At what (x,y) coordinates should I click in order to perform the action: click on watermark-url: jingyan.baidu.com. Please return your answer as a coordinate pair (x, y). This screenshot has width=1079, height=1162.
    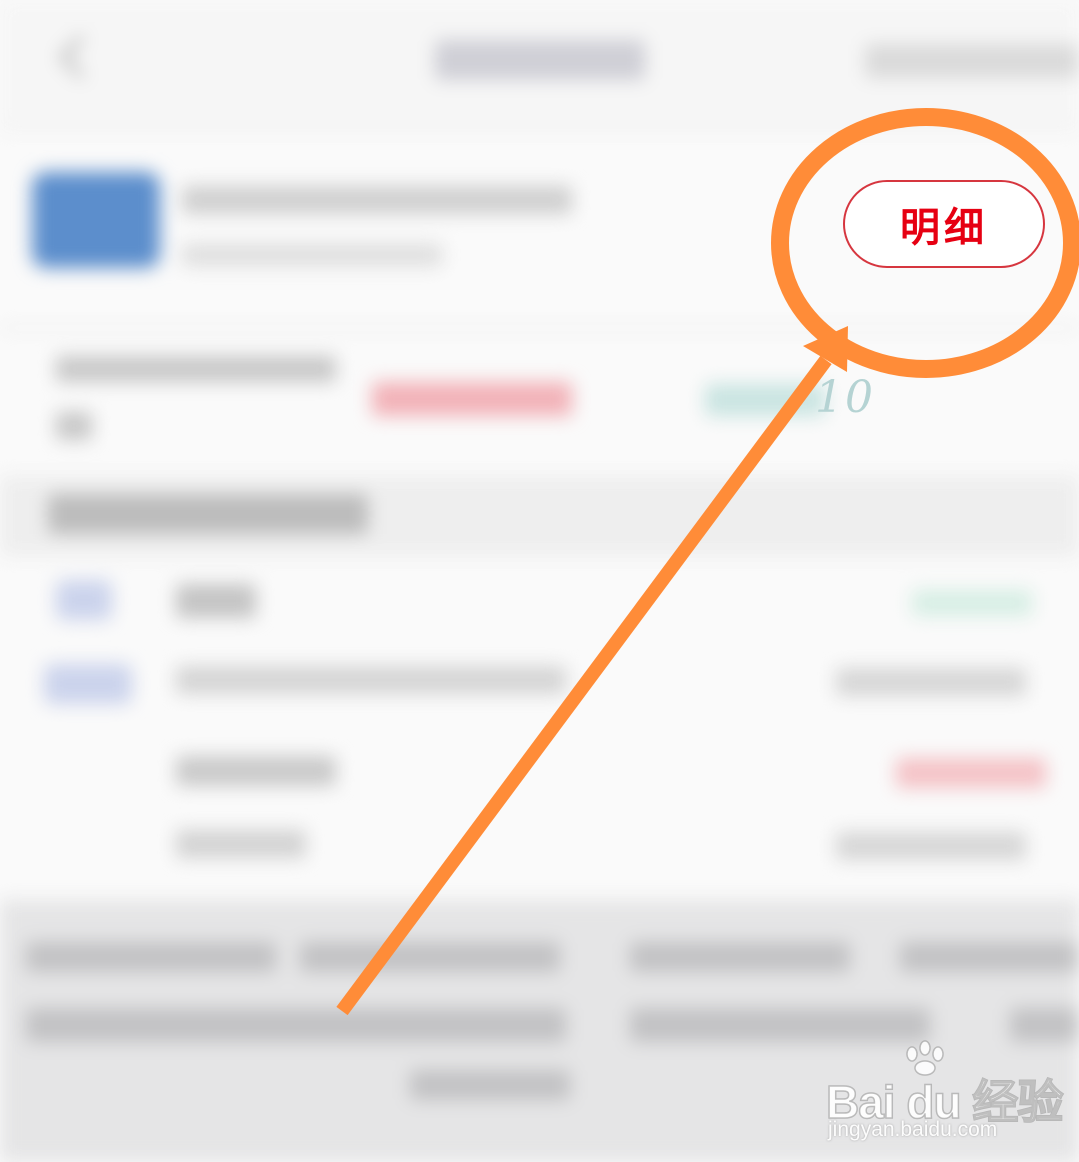
    Looking at the image, I should click on (913, 1129).